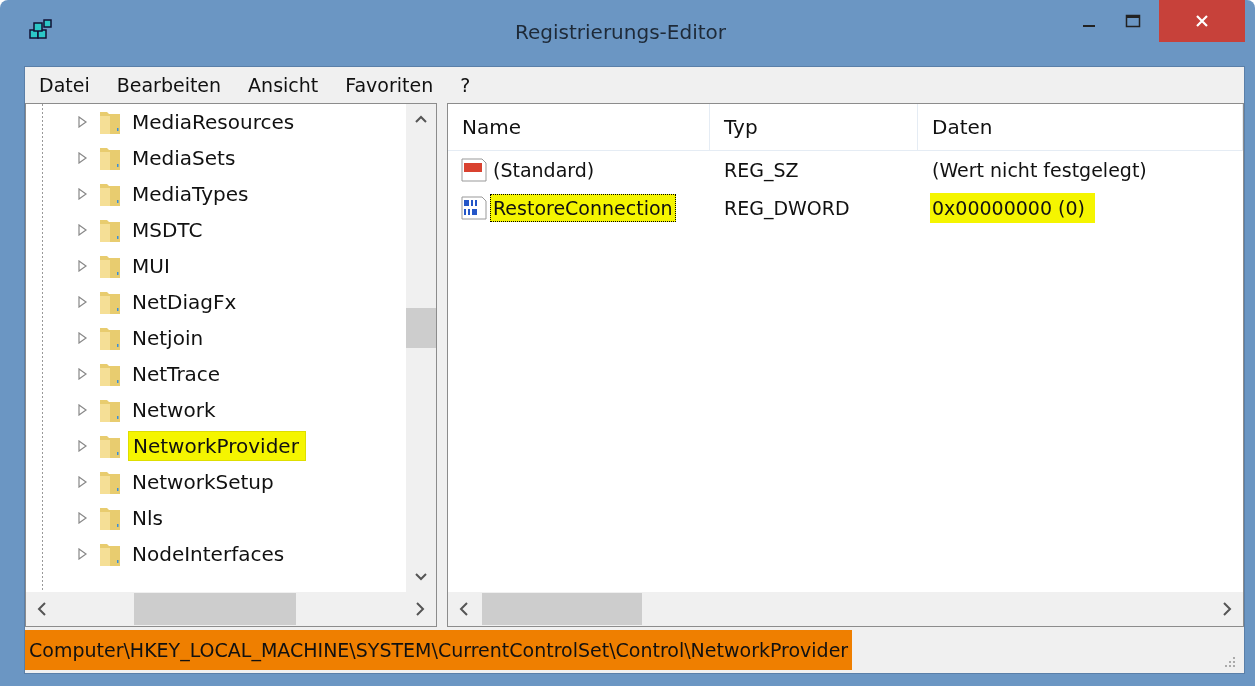 This screenshot has width=1255, height=686. I want to click on chevron-up-icon, so click(421, 119).